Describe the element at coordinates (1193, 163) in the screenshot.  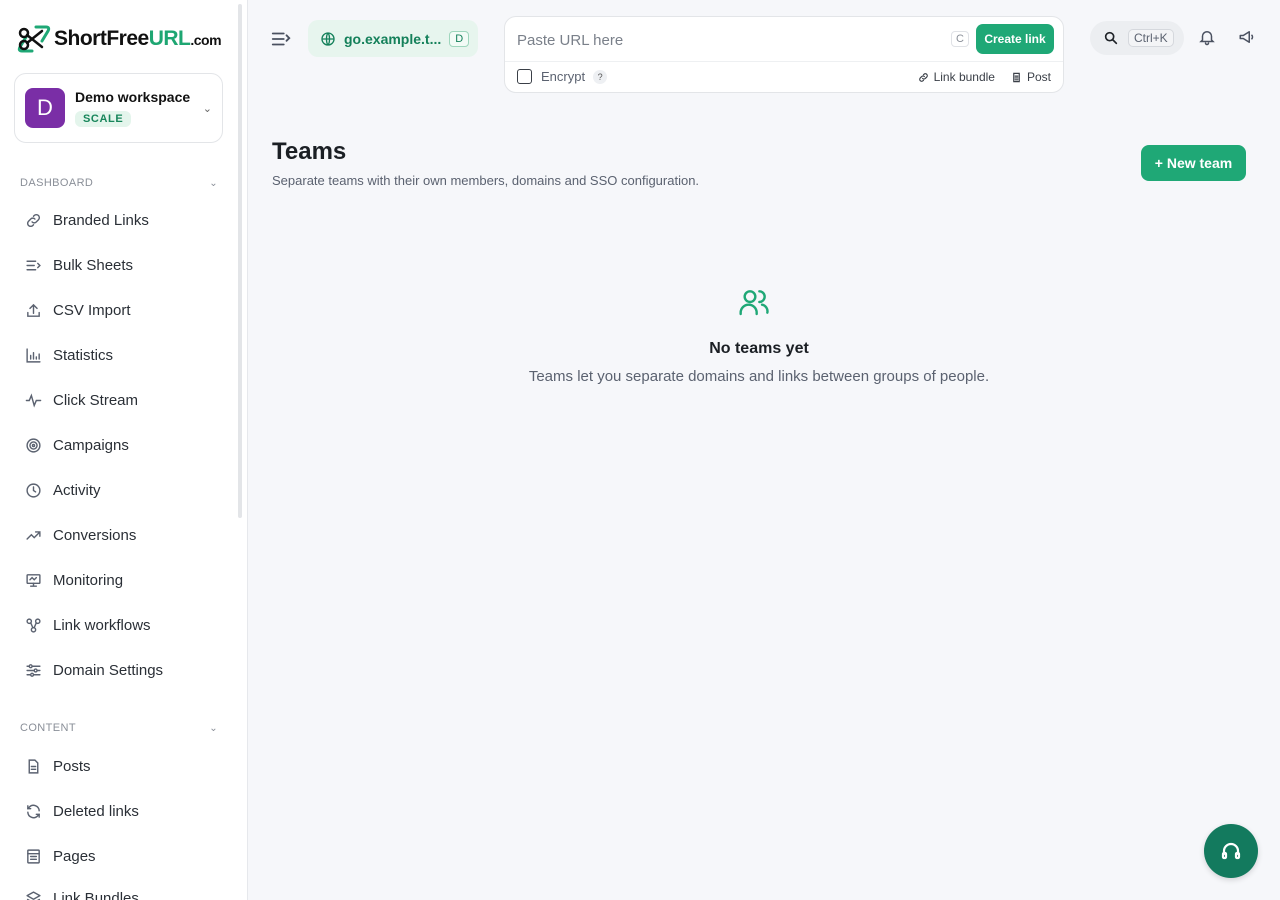
I see `new-team-button: + New team` at that location.